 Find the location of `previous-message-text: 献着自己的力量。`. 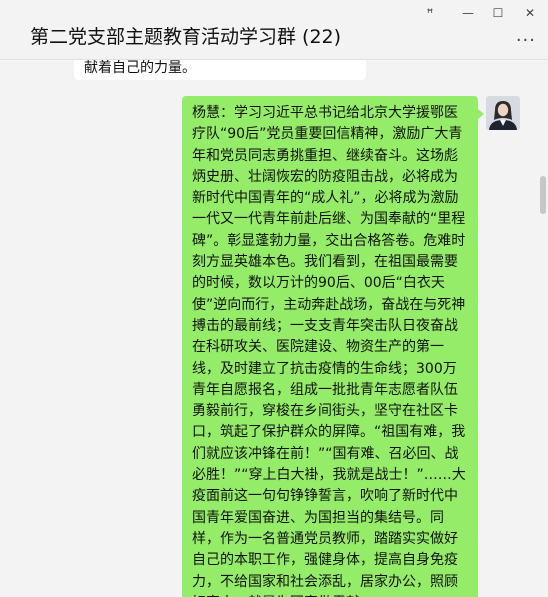

previous-message-text: 献着自己的力量。 is located at coordinates (140, 68).